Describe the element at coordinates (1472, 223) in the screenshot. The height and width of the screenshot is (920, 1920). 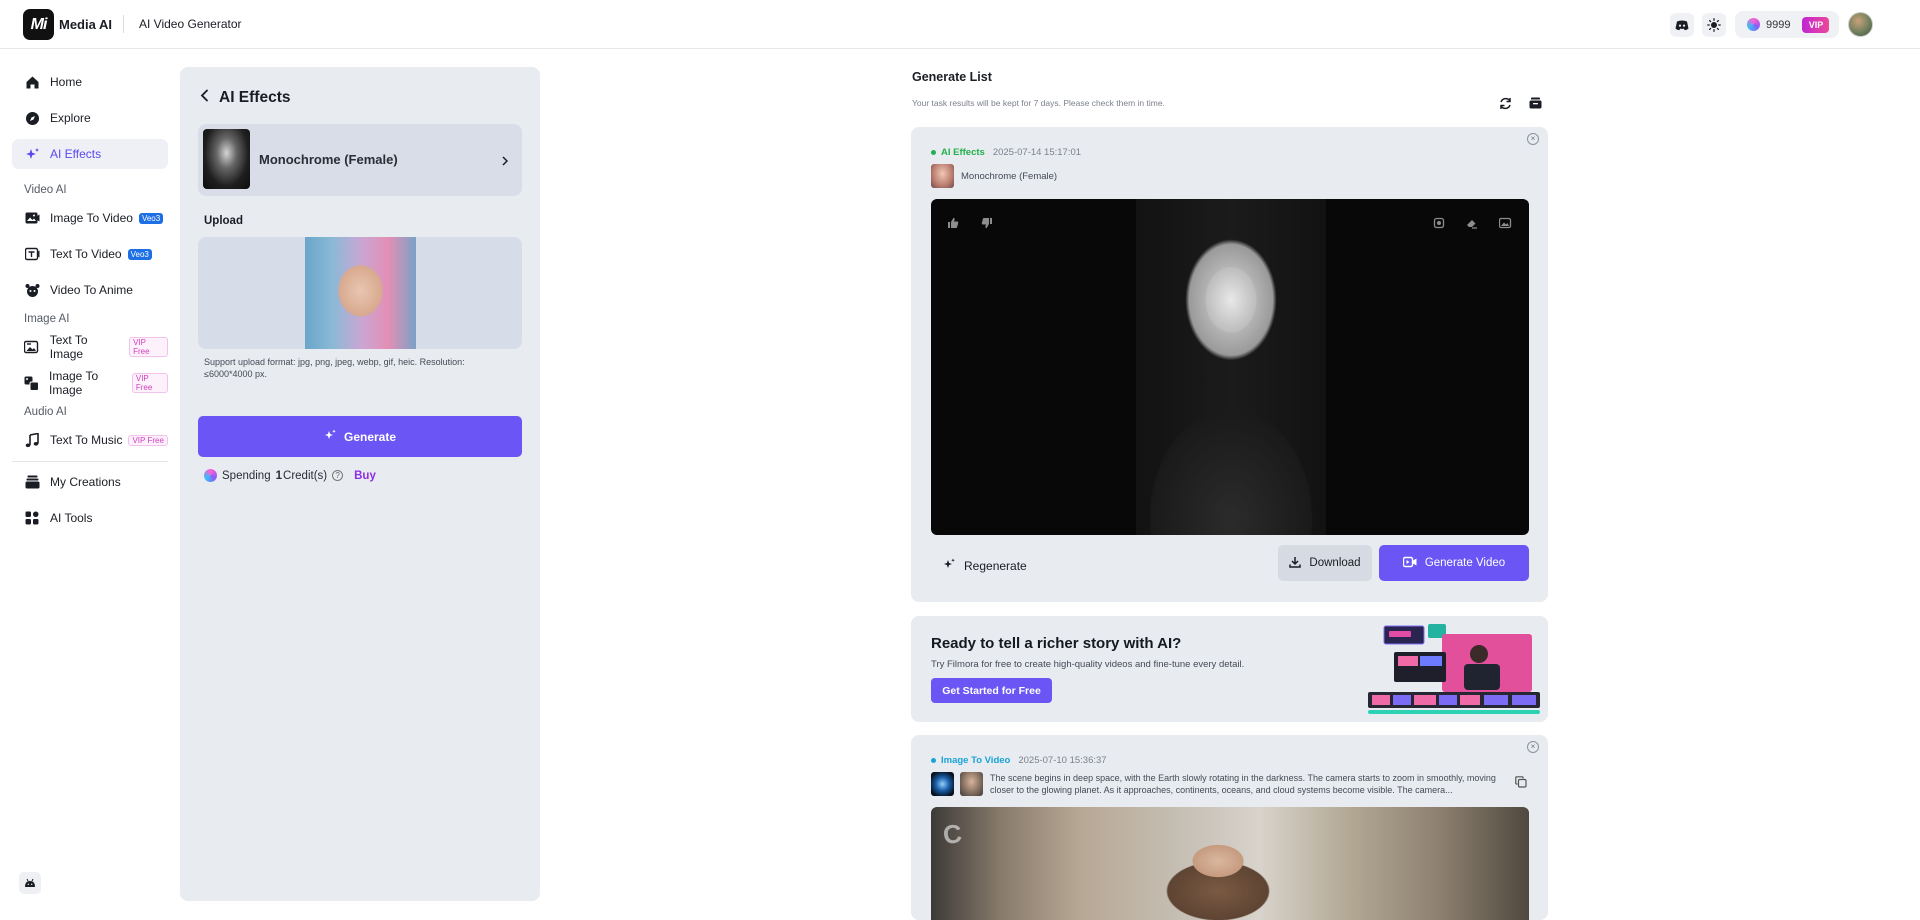
I see `eraser-icon` at that location.